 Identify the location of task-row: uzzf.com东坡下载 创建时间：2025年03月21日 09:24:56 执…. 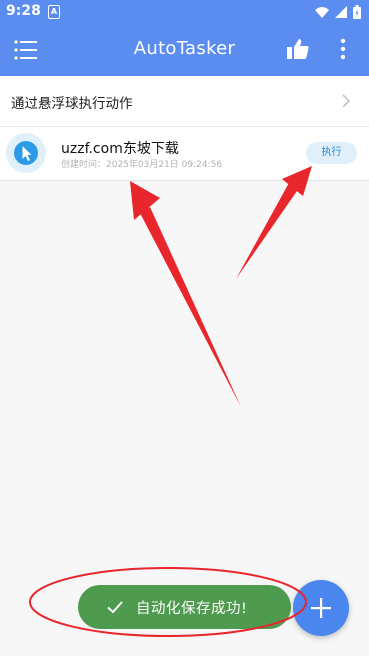
(184, 154).